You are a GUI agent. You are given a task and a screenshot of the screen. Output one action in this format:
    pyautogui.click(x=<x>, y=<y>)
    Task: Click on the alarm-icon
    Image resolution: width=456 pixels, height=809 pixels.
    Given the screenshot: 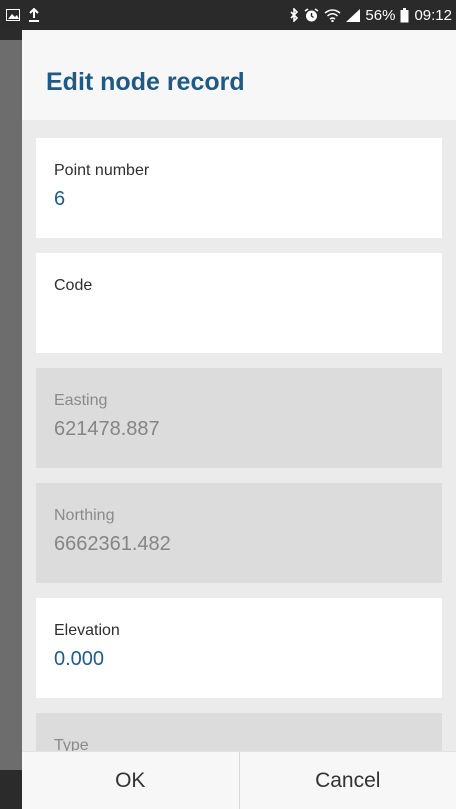 What is the action you would take?
    pyautogui.click(x=311, y=15)
    